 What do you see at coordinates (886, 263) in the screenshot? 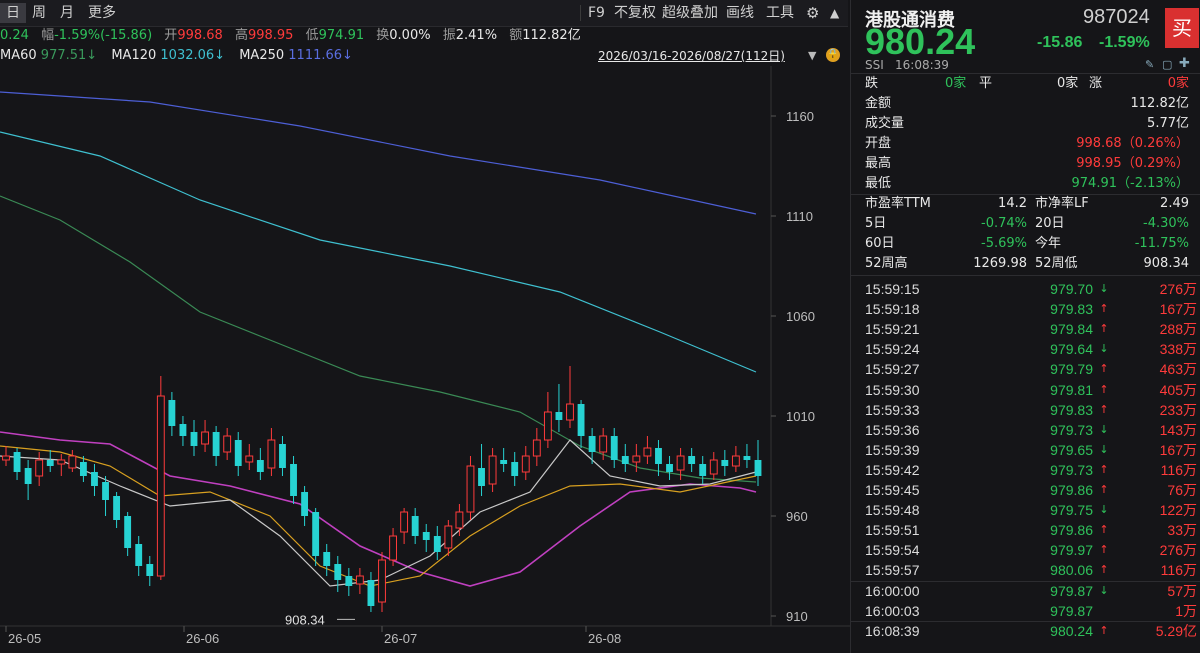
I see `ratio-label: 52周高` at bounding box center [886, 263].